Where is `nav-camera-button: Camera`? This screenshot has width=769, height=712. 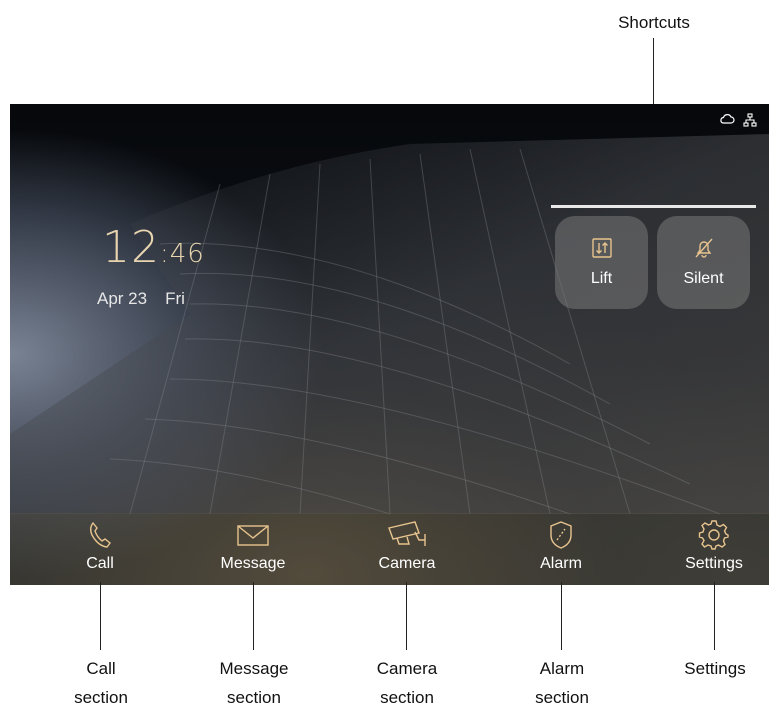
nav-camera-button: Camera is located at coordinates (407, 549).